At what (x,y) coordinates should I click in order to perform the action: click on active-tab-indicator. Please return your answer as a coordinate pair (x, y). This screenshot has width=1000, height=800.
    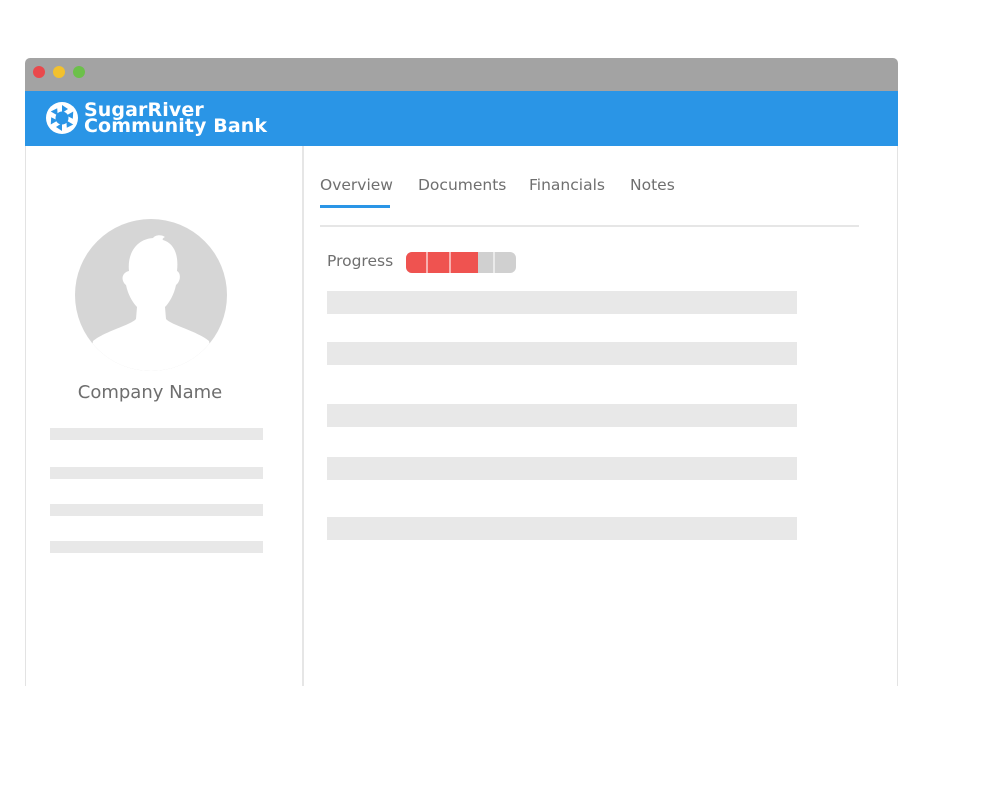
    Looking at the image, I should click on (355, 206).